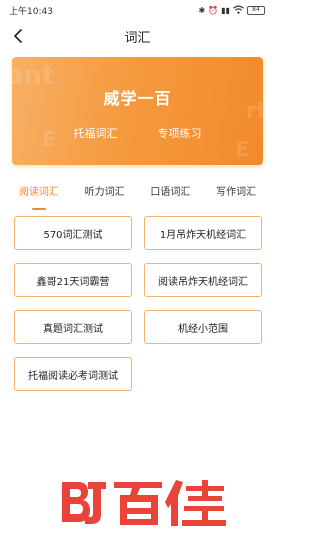 The height and width of the screenshot is (550, 320). What do you see at coordinates (179, 133) in the screenshot?
I see `banner-right-label: 专项练习` at bounding box center [179, 133].